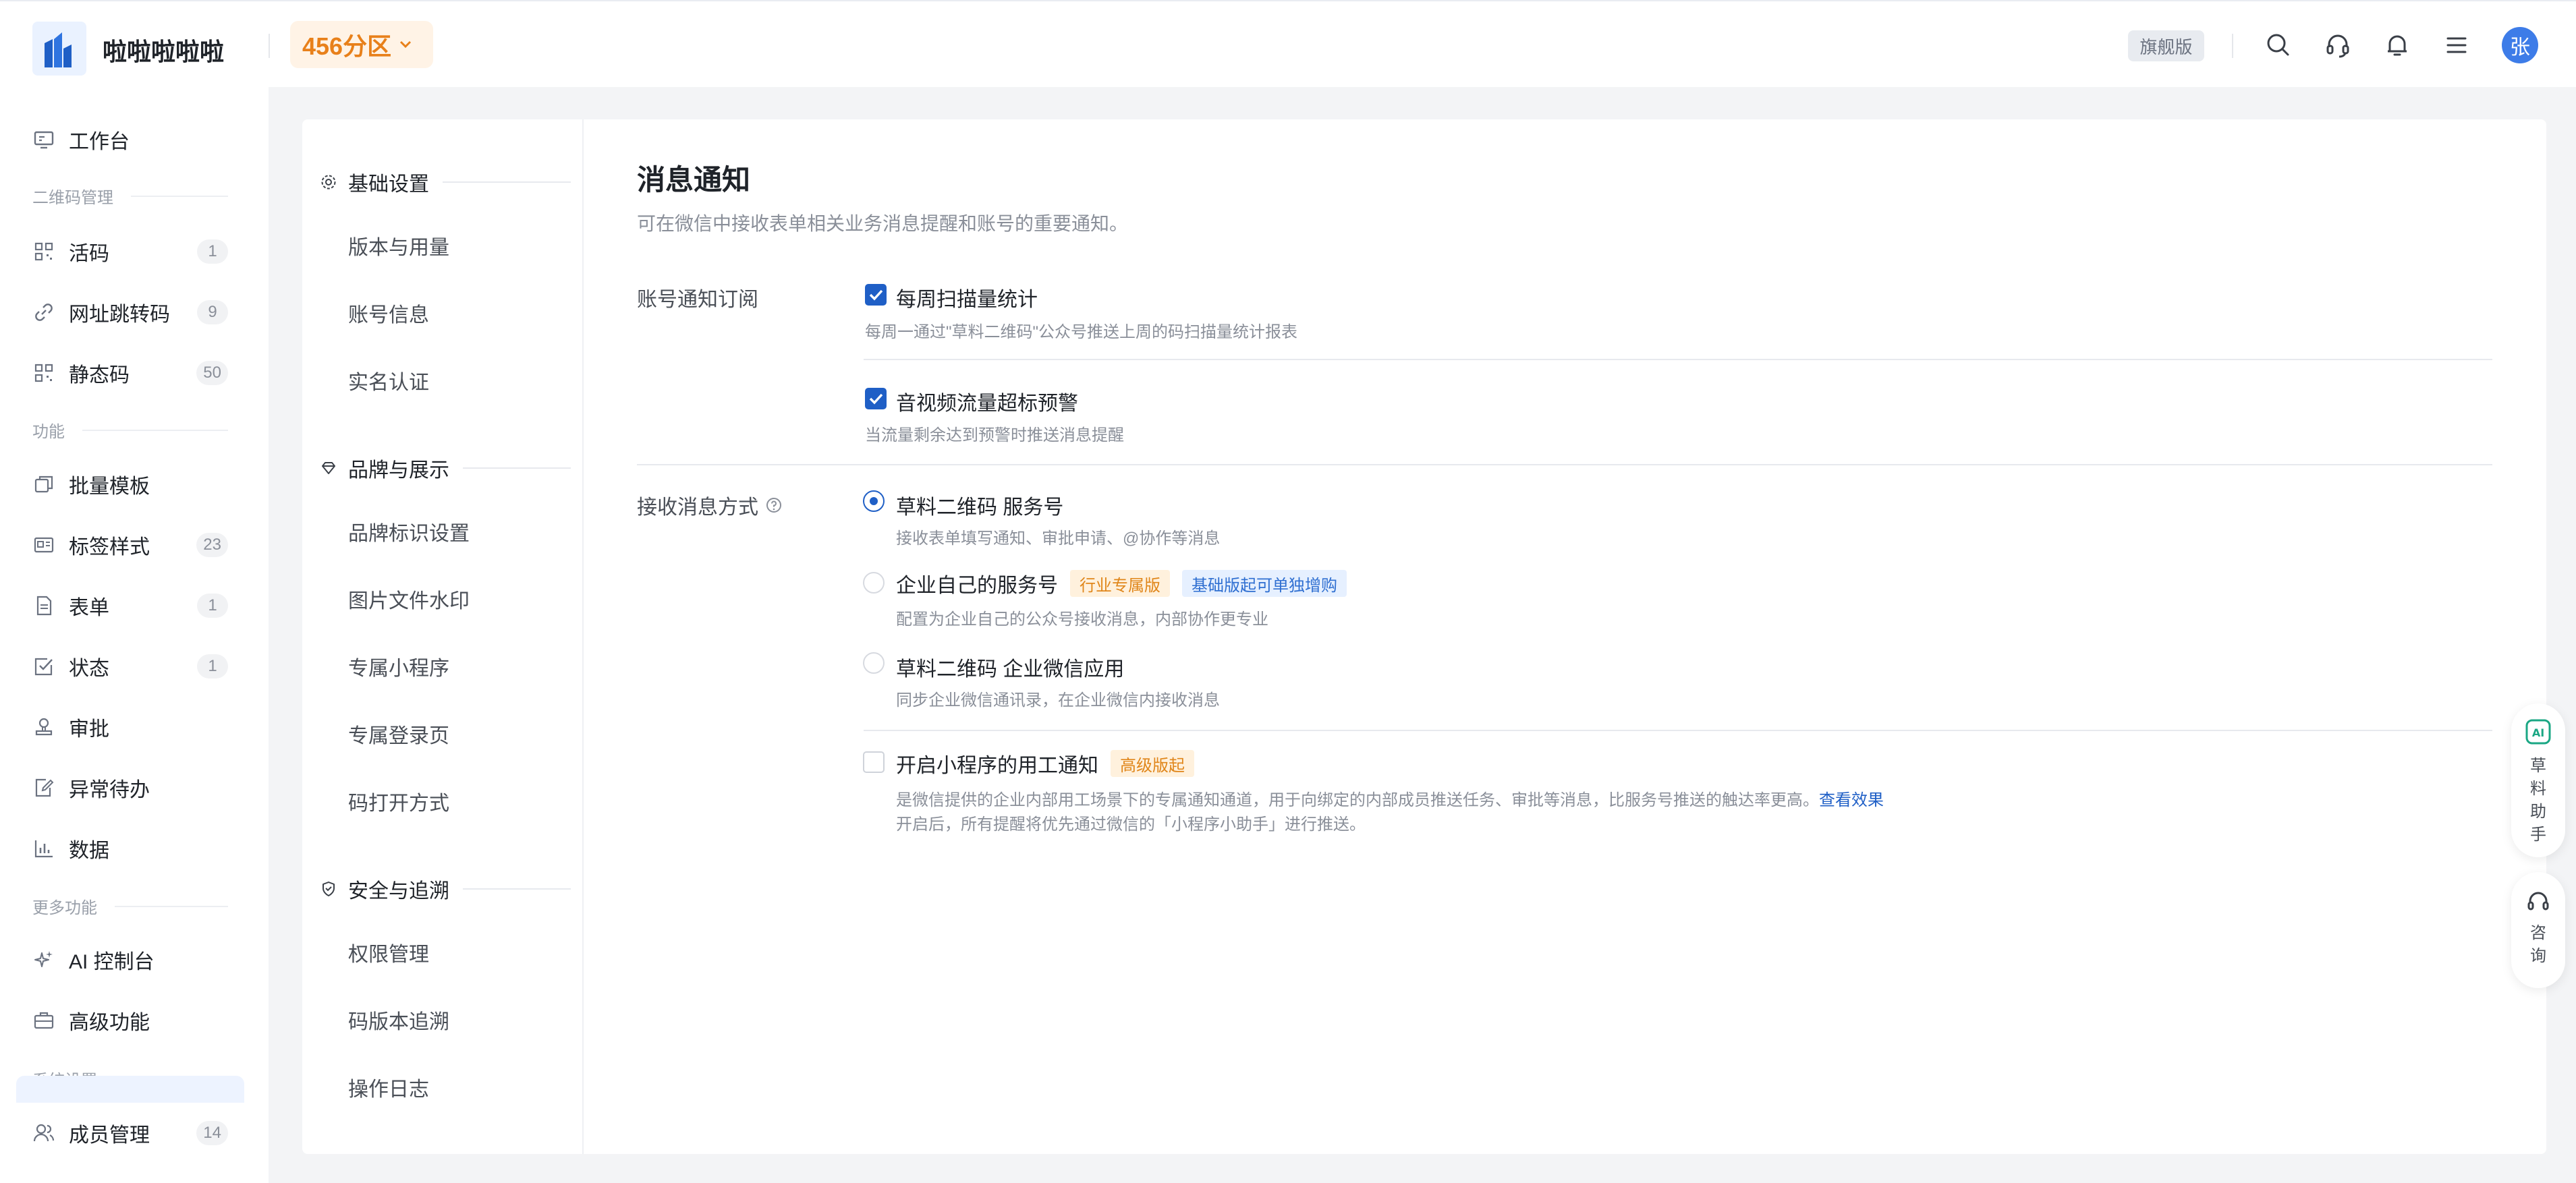 The height and width of the screenshot is (1183, 2576). I want to click on subnav-item-account-info: 账号信息, so click(388, 313).